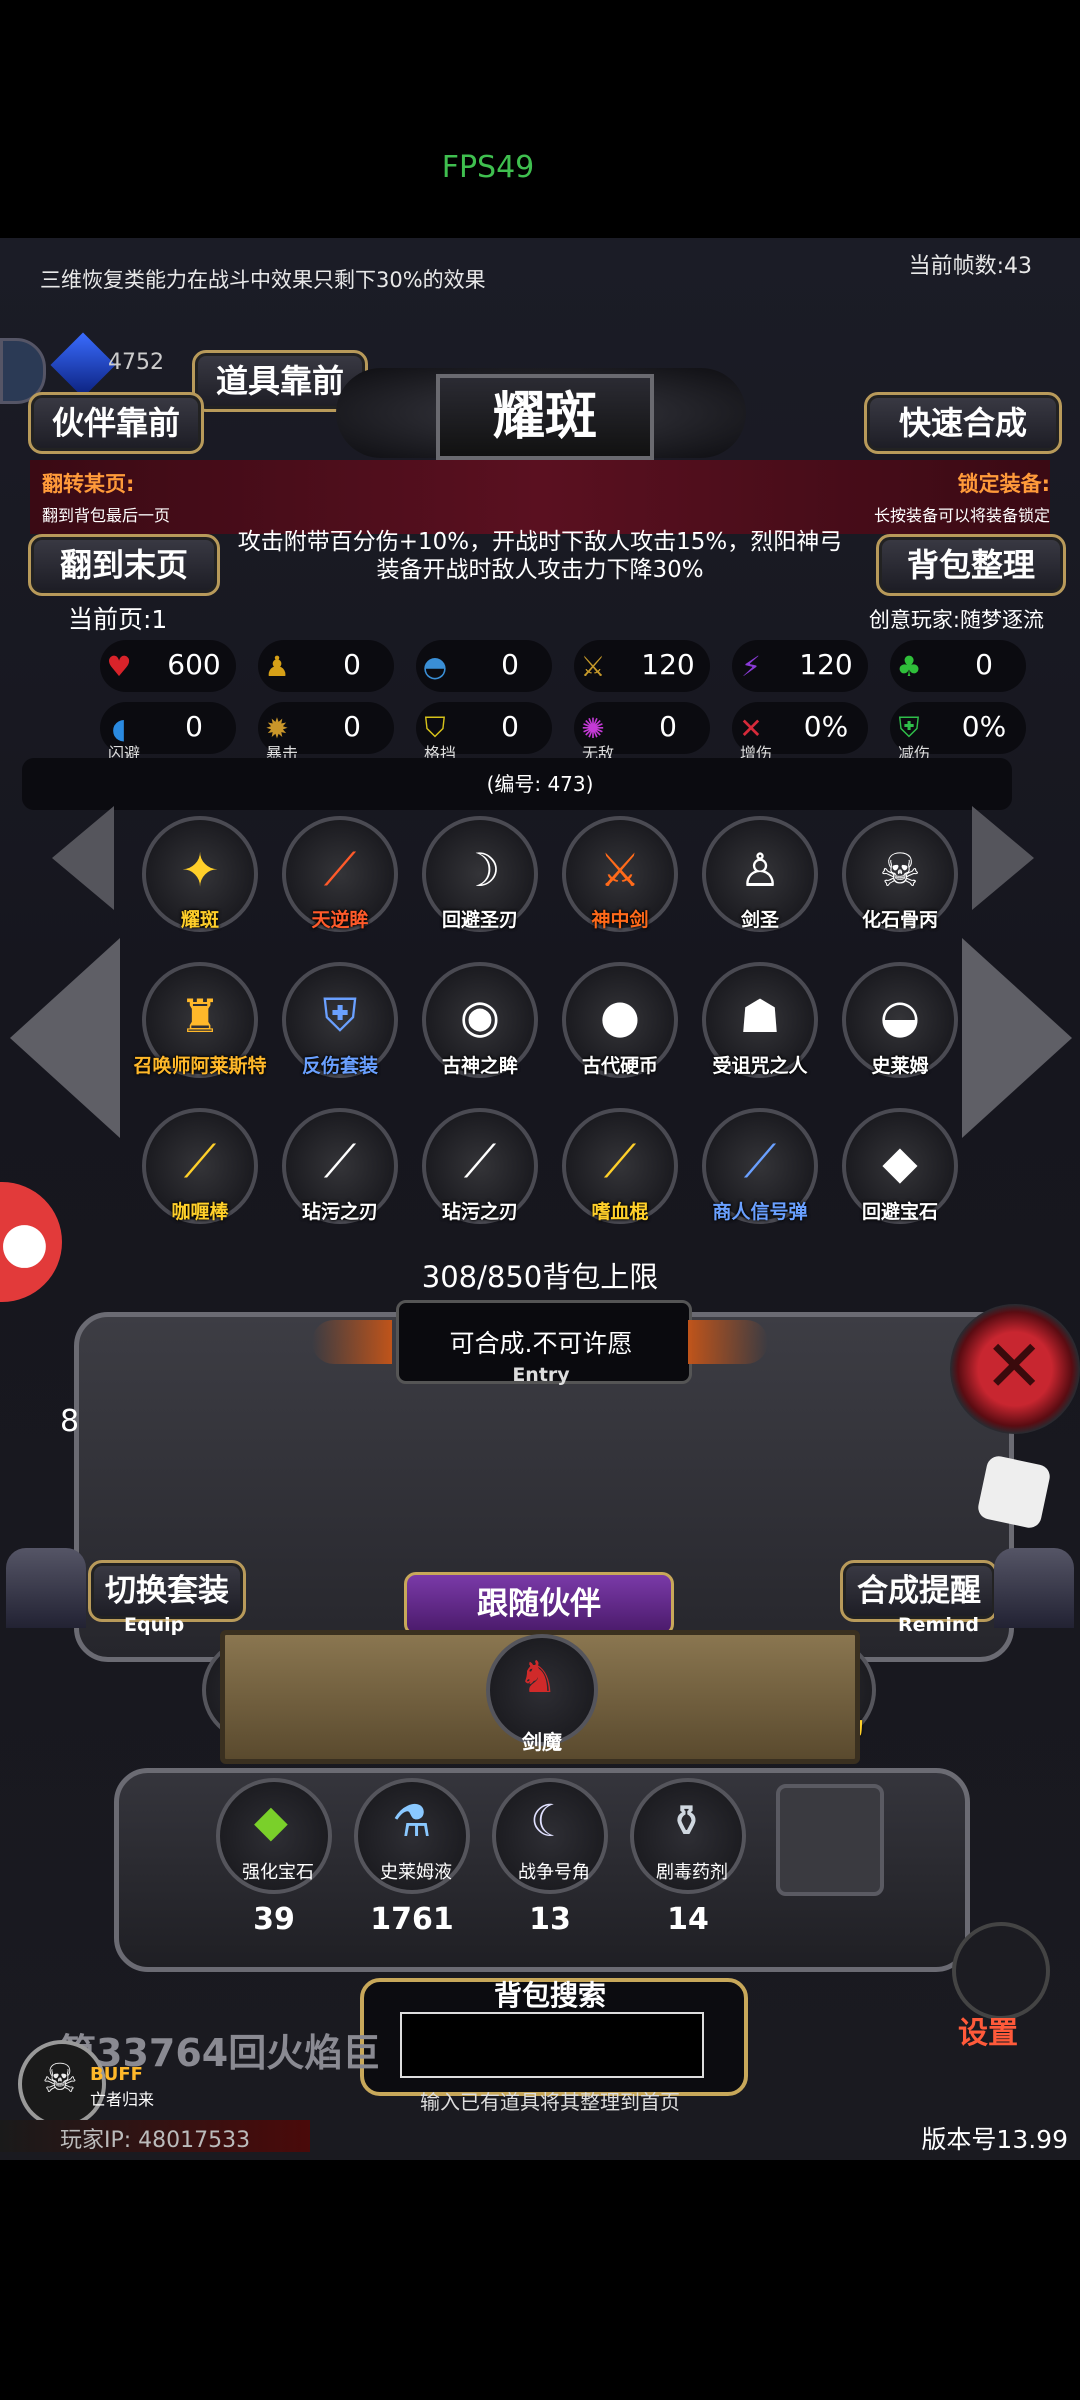  I want to click on creator-credit: 创意玩家:随梦逐流, so click(956, 620).